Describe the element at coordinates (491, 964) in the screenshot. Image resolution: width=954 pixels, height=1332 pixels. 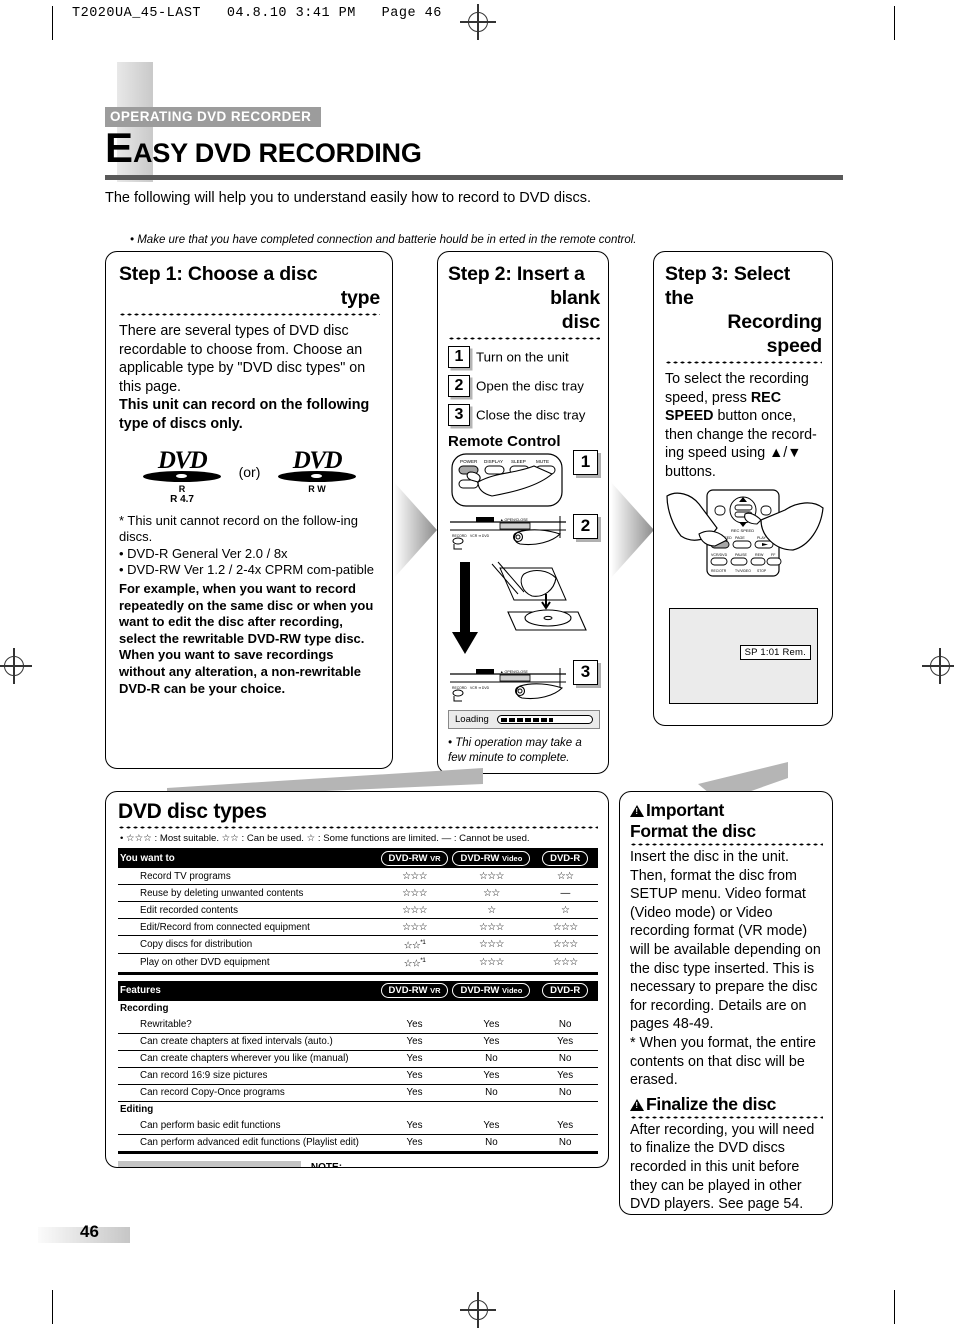
I see `want-to-row-5-val-1: ☆☆☆` at that location.